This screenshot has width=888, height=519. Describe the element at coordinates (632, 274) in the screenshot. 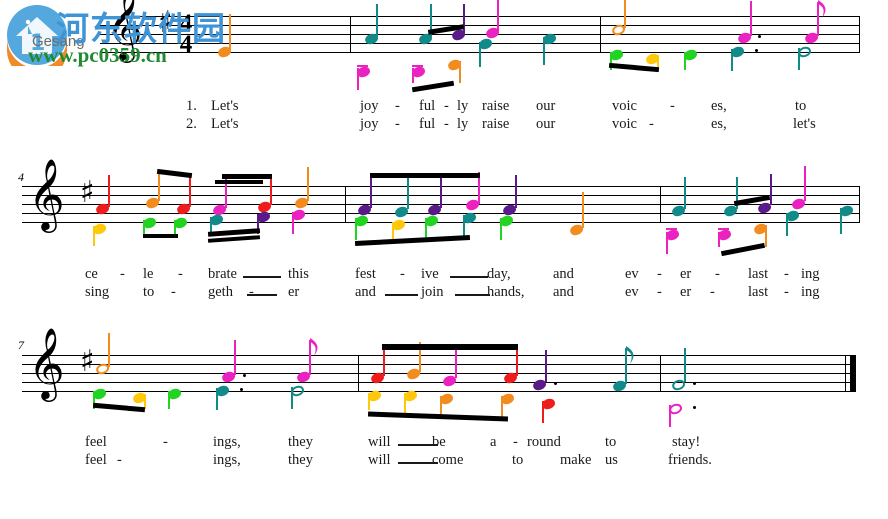

I see `lyric-syllable: ev` at that location.